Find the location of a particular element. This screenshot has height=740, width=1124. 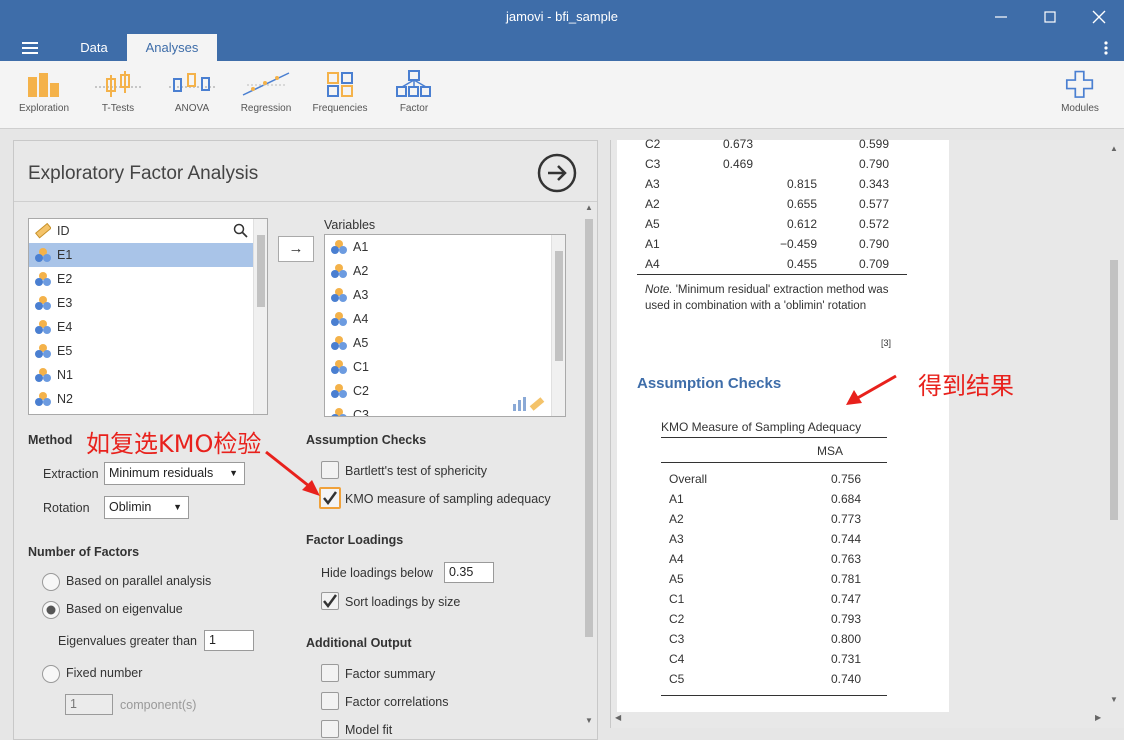

variables-list: A1 A2 A3 A4 A5 C1 C2 C3 is located at coordinates (445, 325).